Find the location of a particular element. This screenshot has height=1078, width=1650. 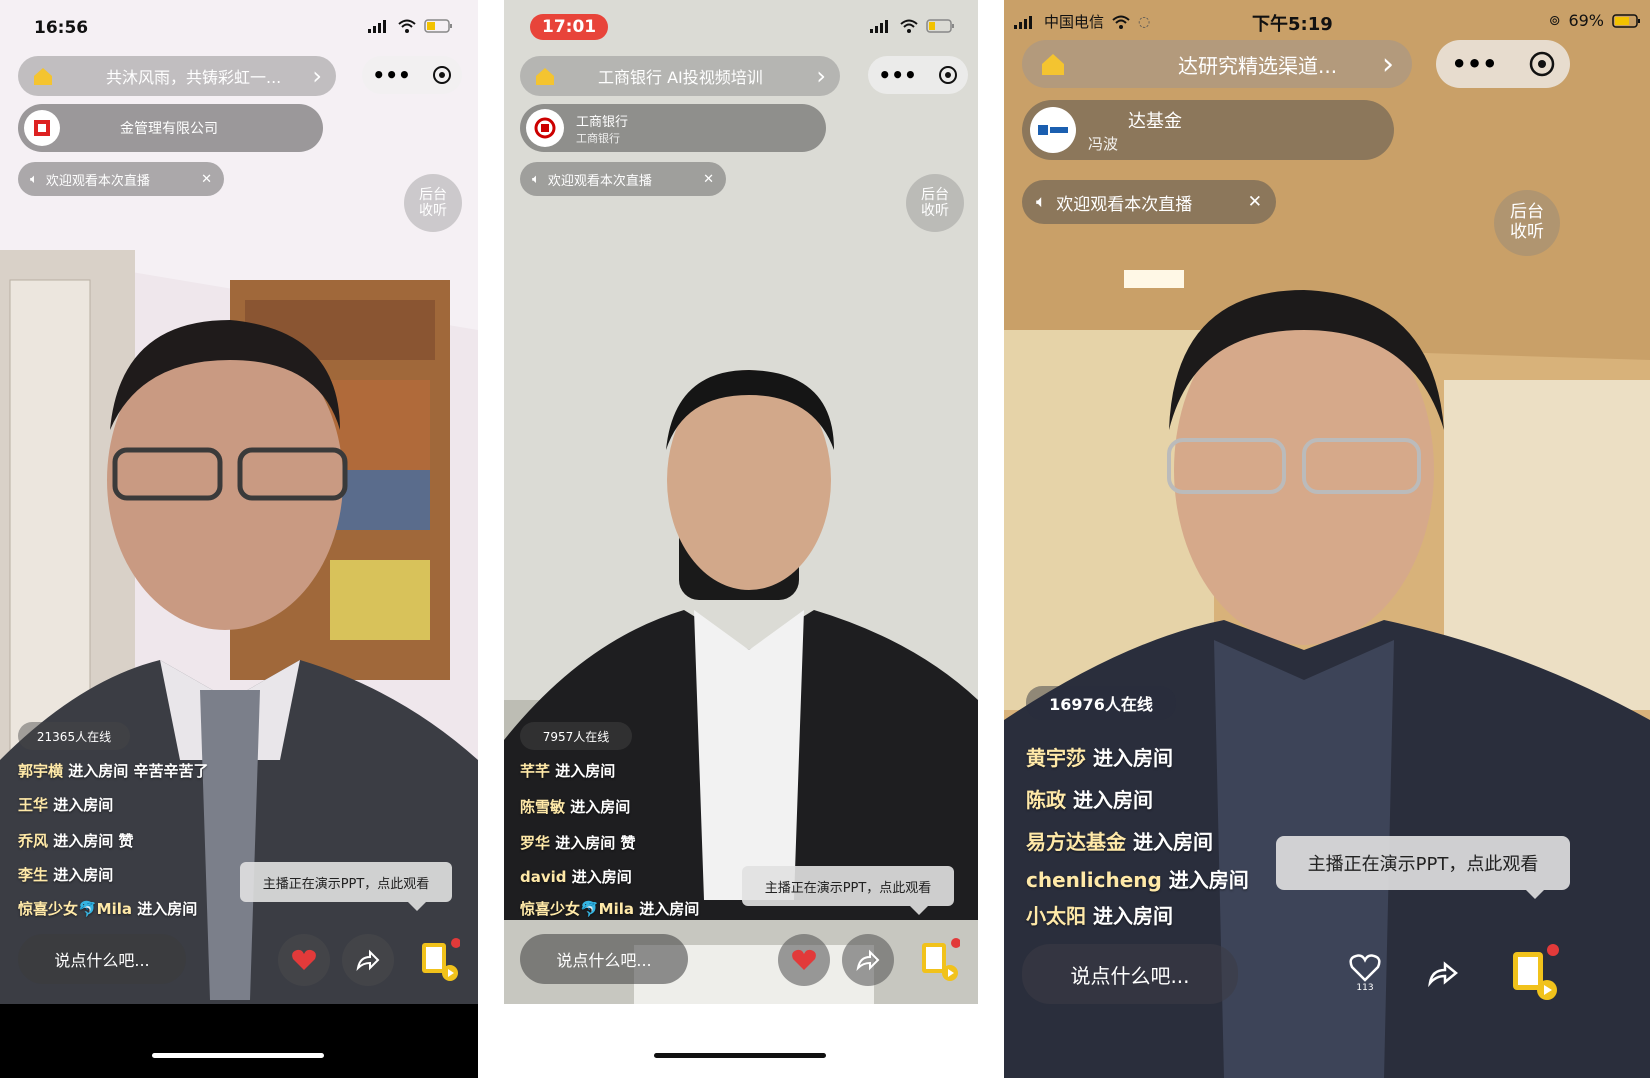

room-nav-pill: 共沐风雨，共铸彩虹一... › is located at coordinates (177, 76).